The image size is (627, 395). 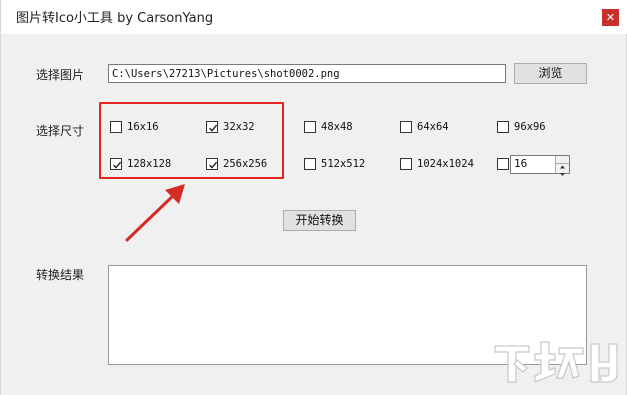 I want to click on checkbox-64x64, so click(x=406, y=127).